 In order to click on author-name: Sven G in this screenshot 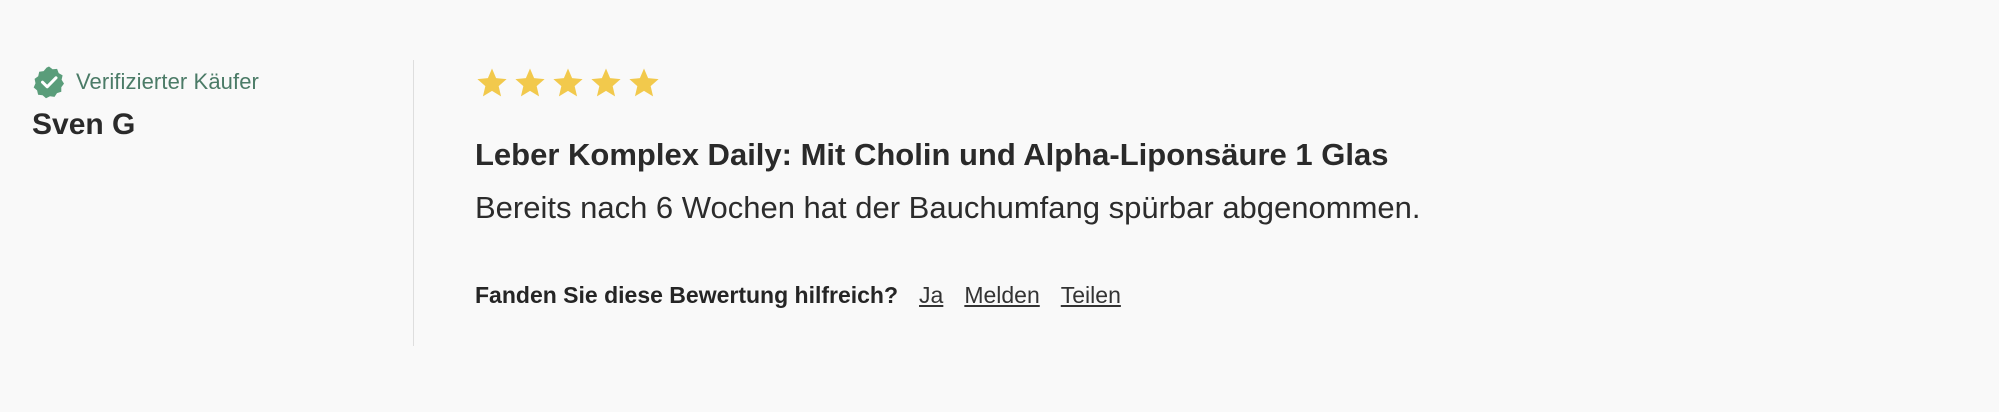, I will do `click(84, 124)`.